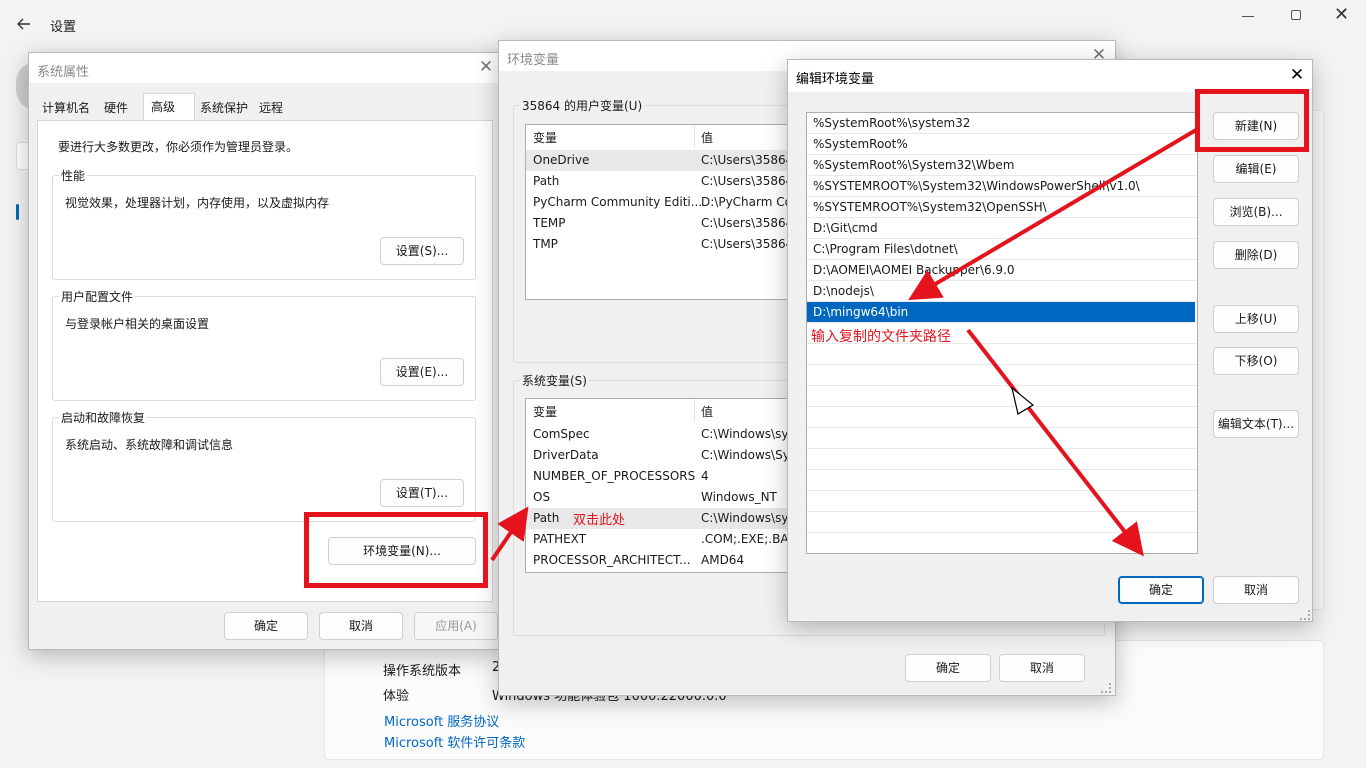 The width and height of the screenshot is (1366, 768). What do you see at coordinates (1053, 214) in the screenshot?
I see `arrow-new-to-entry` at bounding box center [1053, 214].